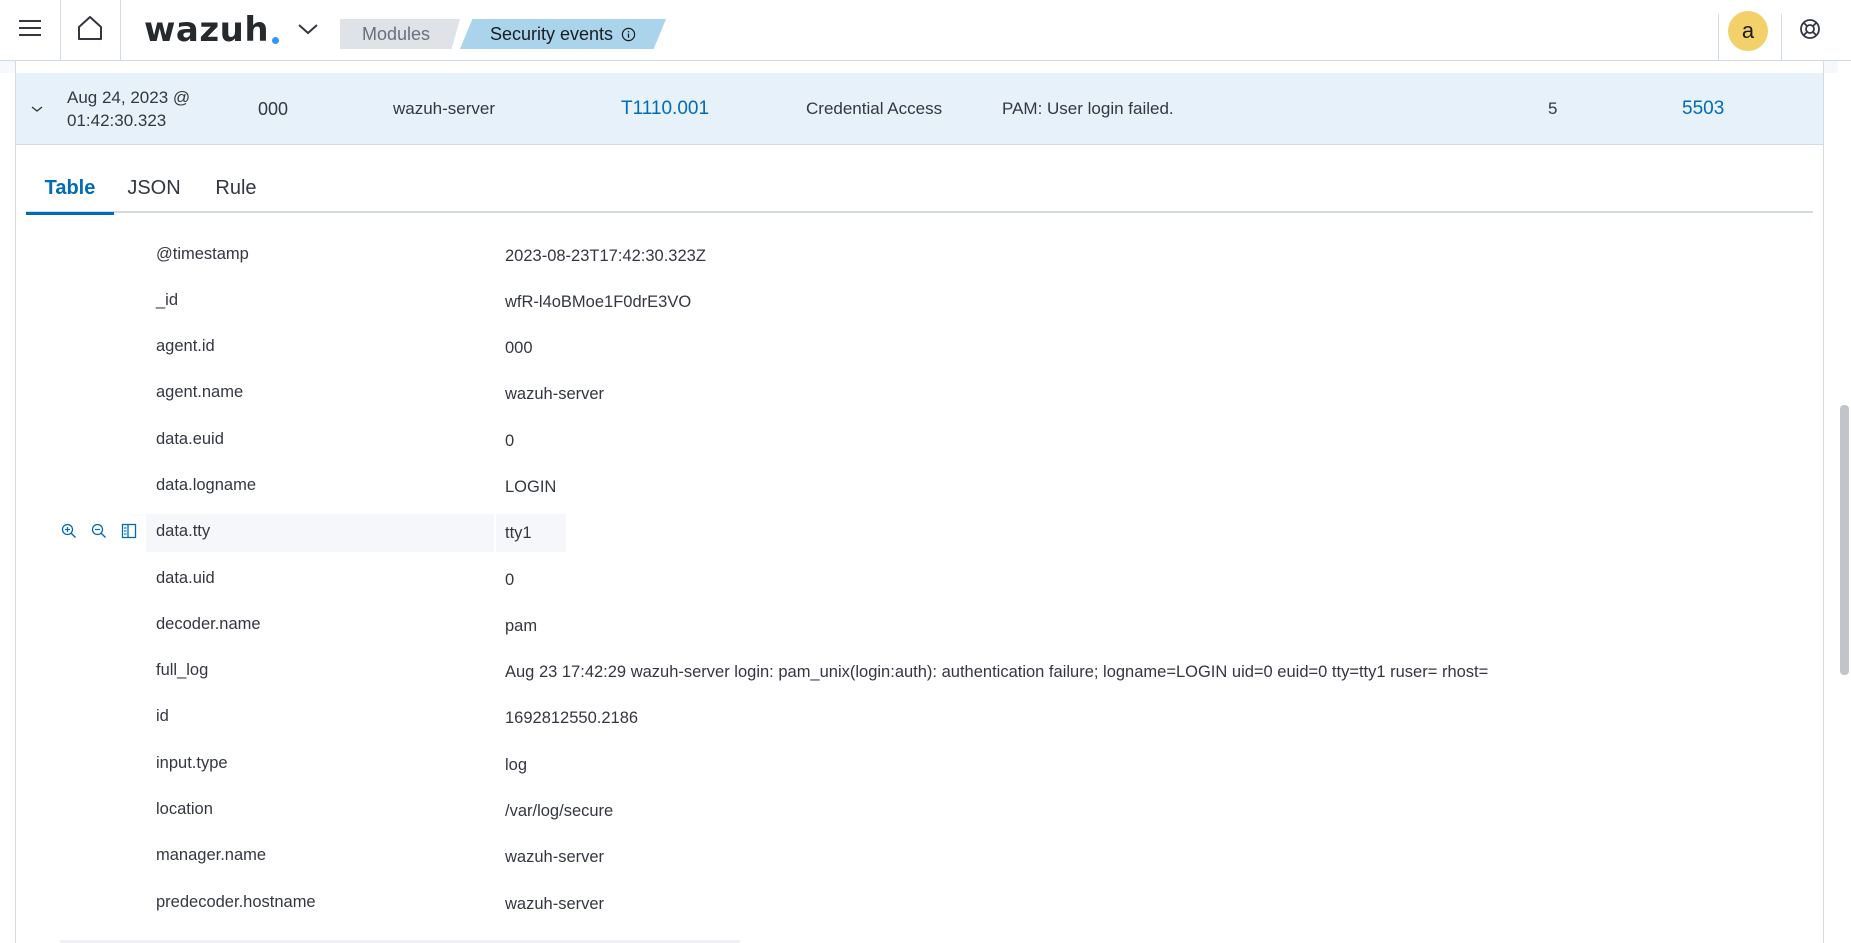  I want to click on header-bar: wazuh Modules Security events a, so click(925, 30).